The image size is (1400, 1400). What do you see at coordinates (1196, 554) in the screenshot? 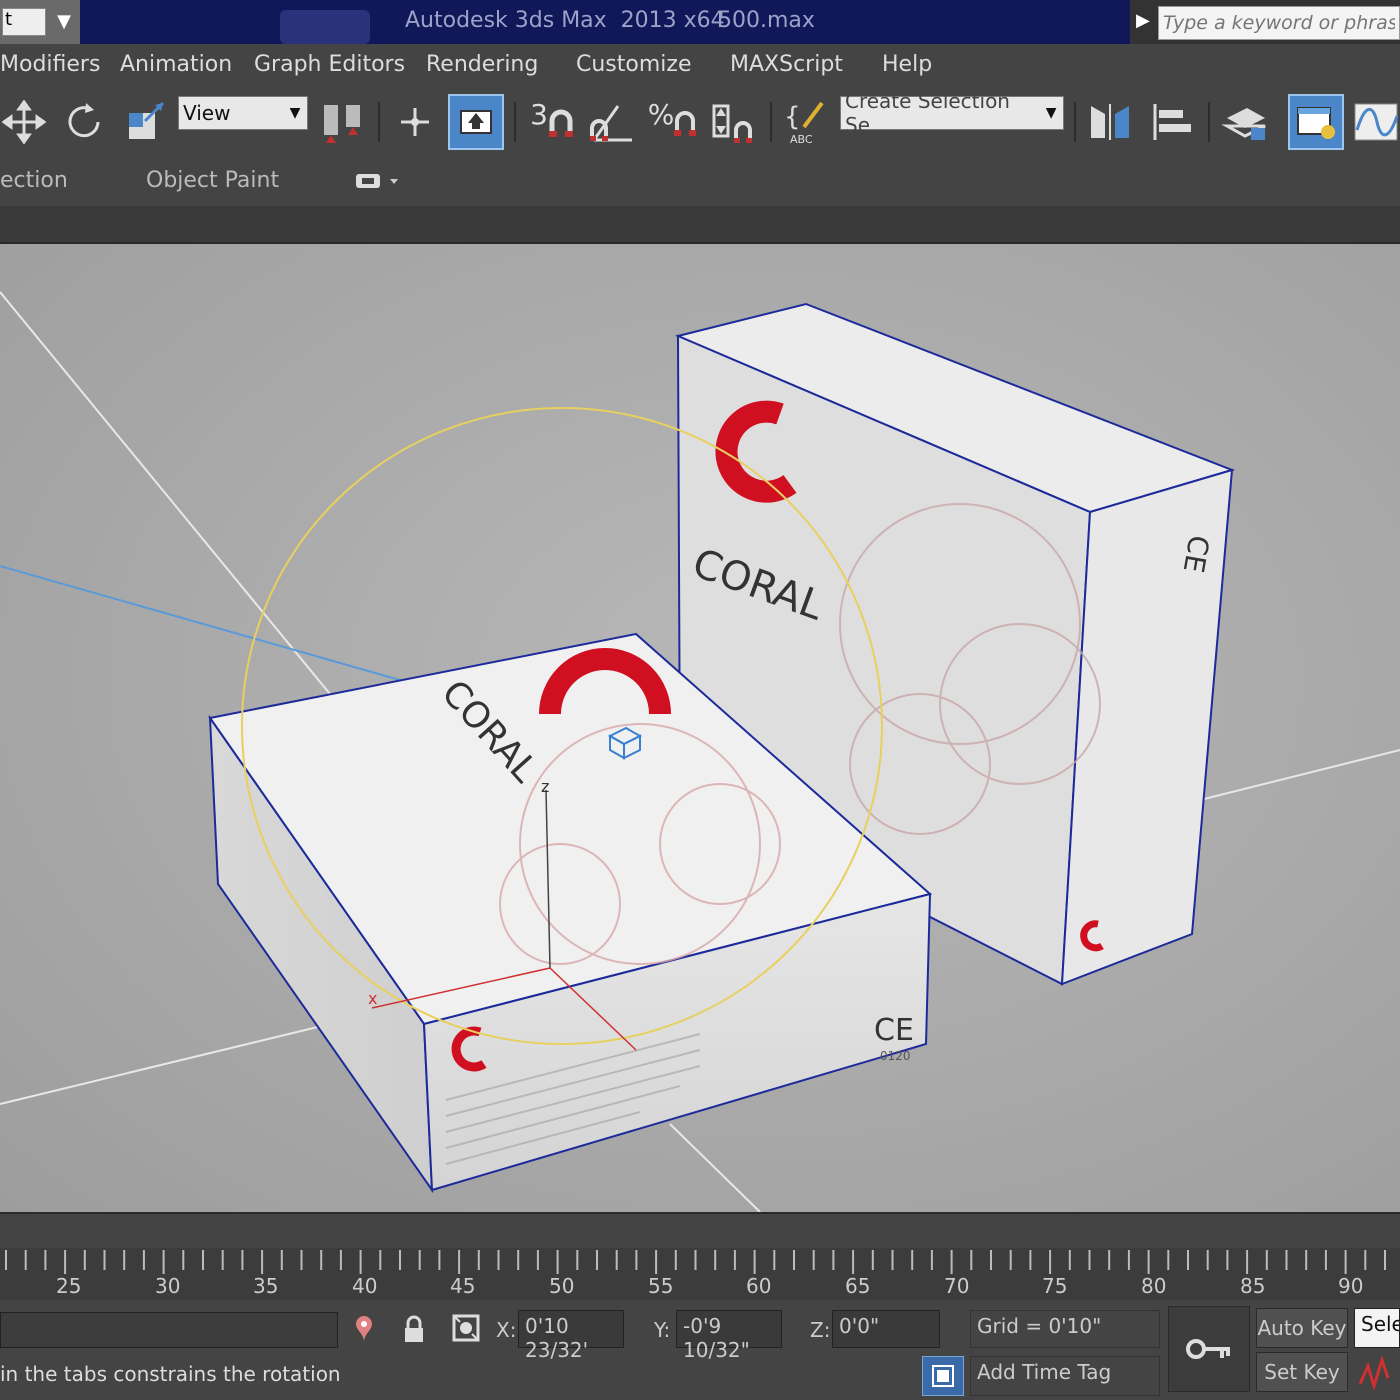
I see `ce-mark-end: CE` at bounding box center [1196, 554].